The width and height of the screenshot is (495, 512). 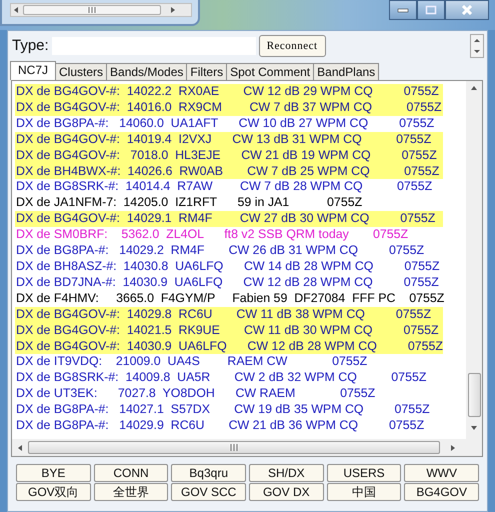 I want to click on spot-row: DX de IT9VDQ: 21009.0 UA4S RAEM CW 0755Z, so click(x=229, y=362).